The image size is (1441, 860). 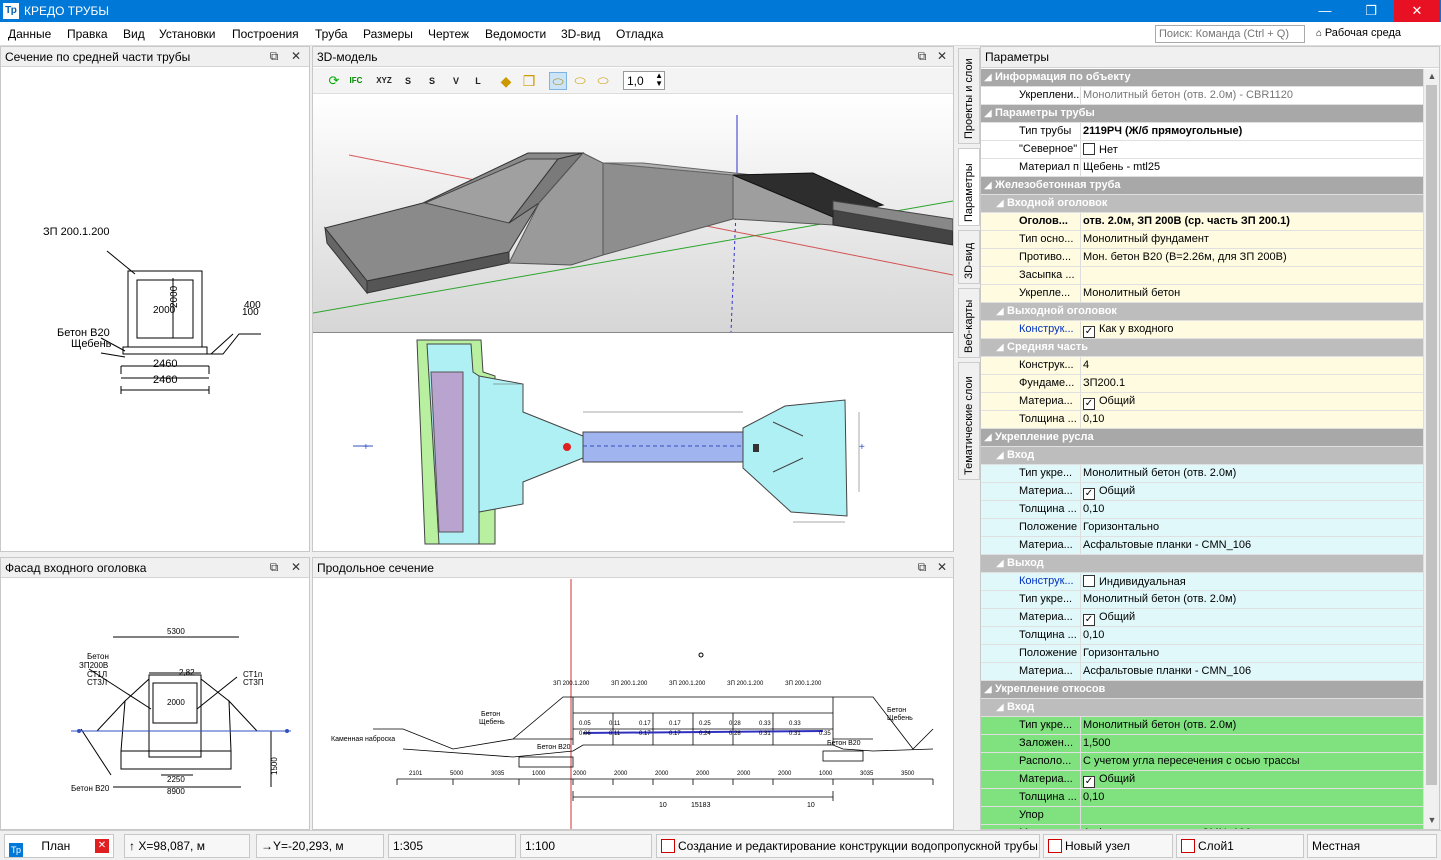 What do you see at coordinates (1202, 348) in the screenshot?
I see `param-subsection-header: ◢ Средняя часть` at bounding box center [1202, 348].